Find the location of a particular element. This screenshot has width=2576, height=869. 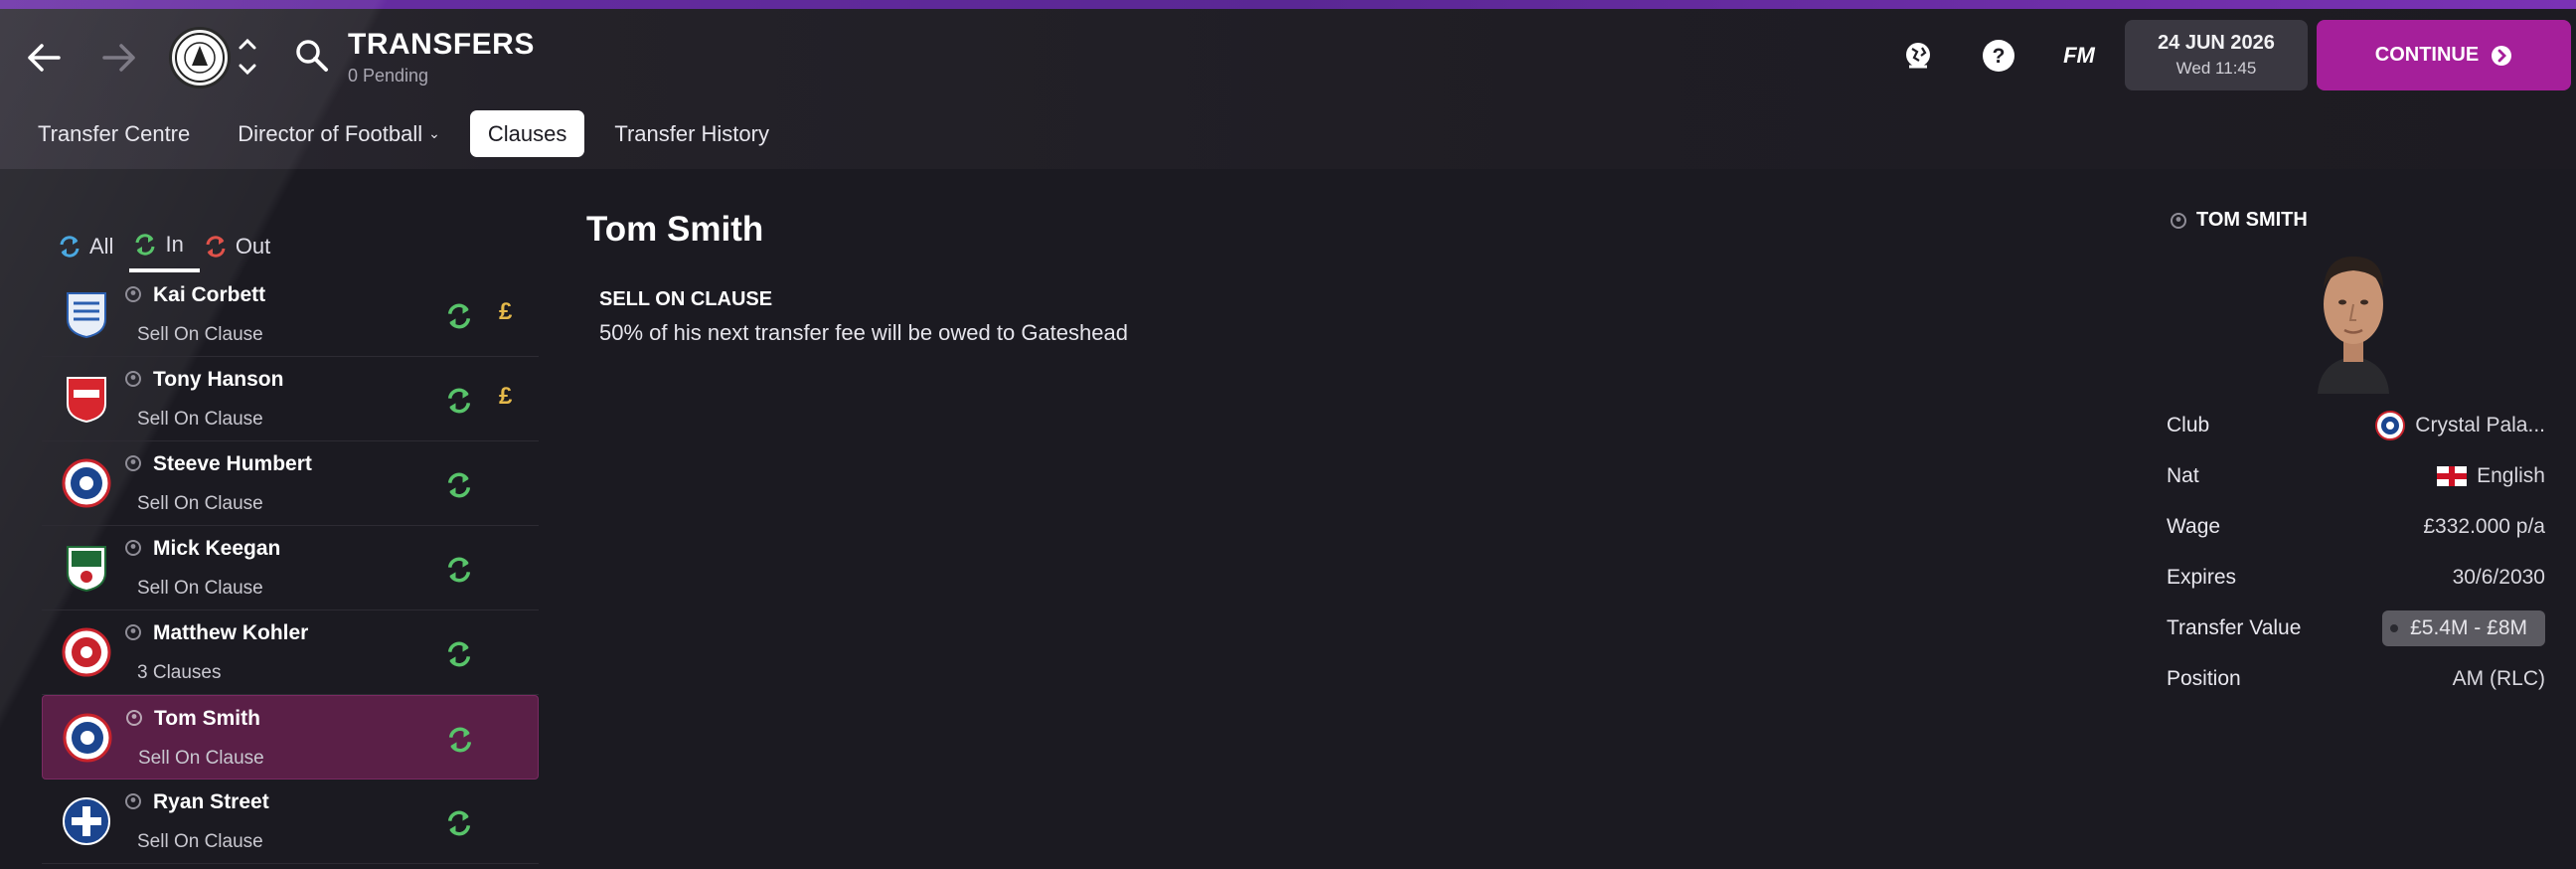

profile-header: TOM SMITH is located at coordinates (2239, 220).